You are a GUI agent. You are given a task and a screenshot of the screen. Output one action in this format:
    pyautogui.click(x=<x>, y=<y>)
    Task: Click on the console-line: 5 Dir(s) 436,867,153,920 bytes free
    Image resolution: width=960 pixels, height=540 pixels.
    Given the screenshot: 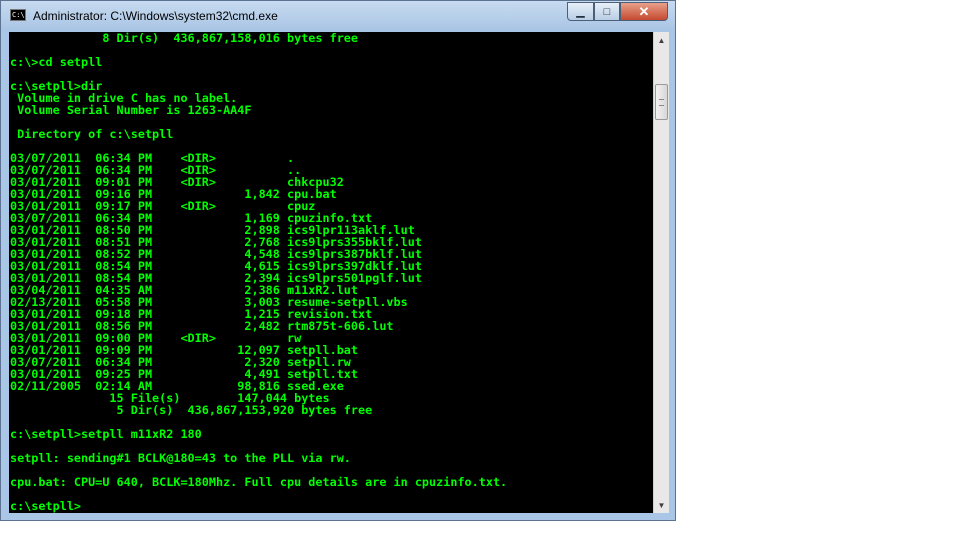 What is the action you would take?
    pyautogui.click(x=191, y=410)
    